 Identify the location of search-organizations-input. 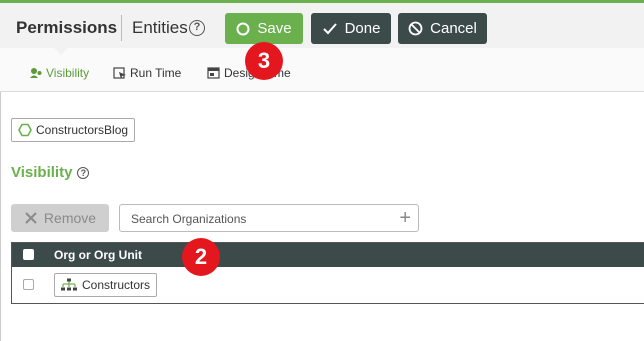
(261, 219).